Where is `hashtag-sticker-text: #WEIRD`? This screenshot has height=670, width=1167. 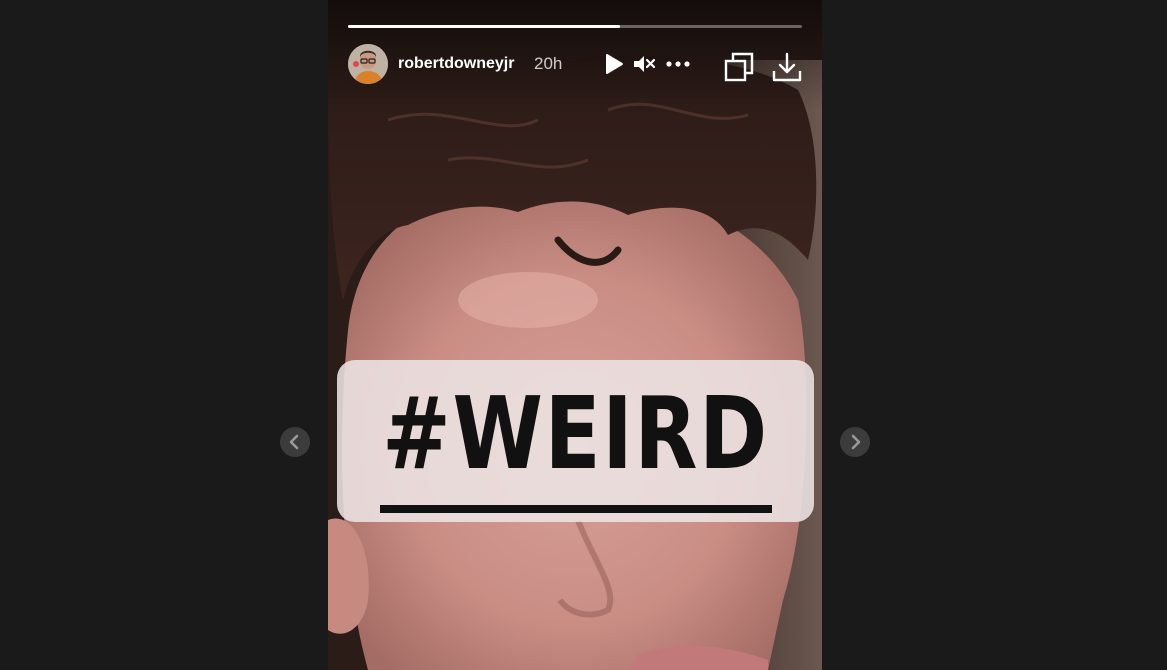
hashtag-sticker-text: #WEIRD is located at coordinates (575, 433).